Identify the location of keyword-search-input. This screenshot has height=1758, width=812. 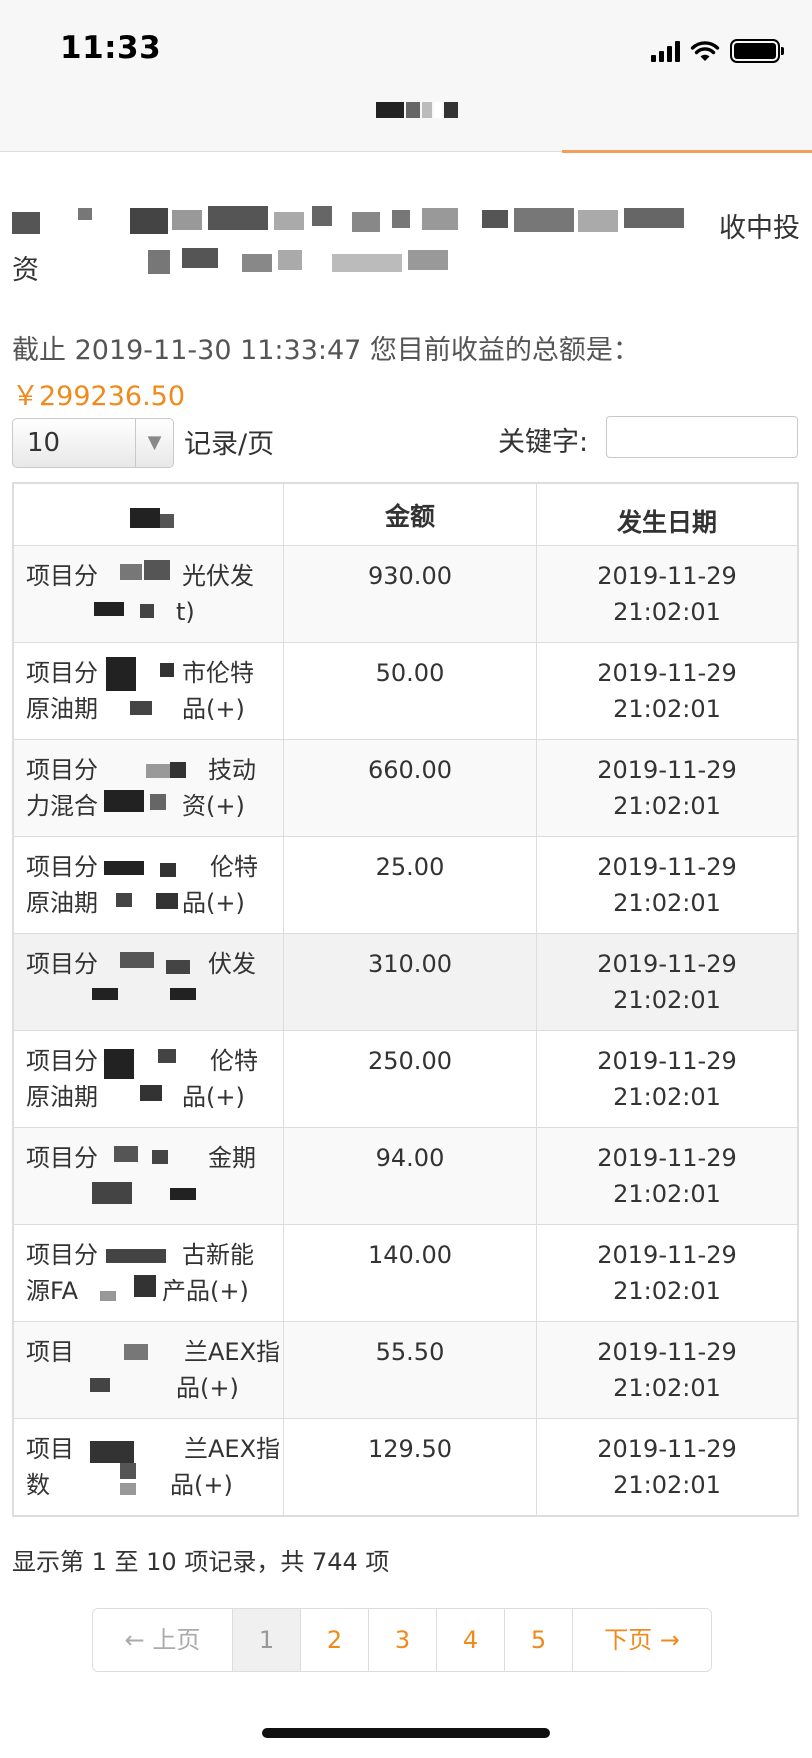
(702, 437).